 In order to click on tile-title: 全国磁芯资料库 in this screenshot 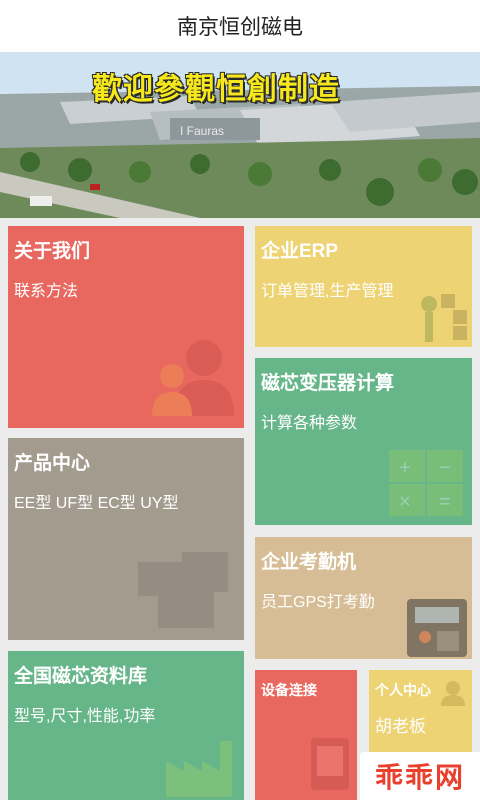, I will do `click(81, 676)`.